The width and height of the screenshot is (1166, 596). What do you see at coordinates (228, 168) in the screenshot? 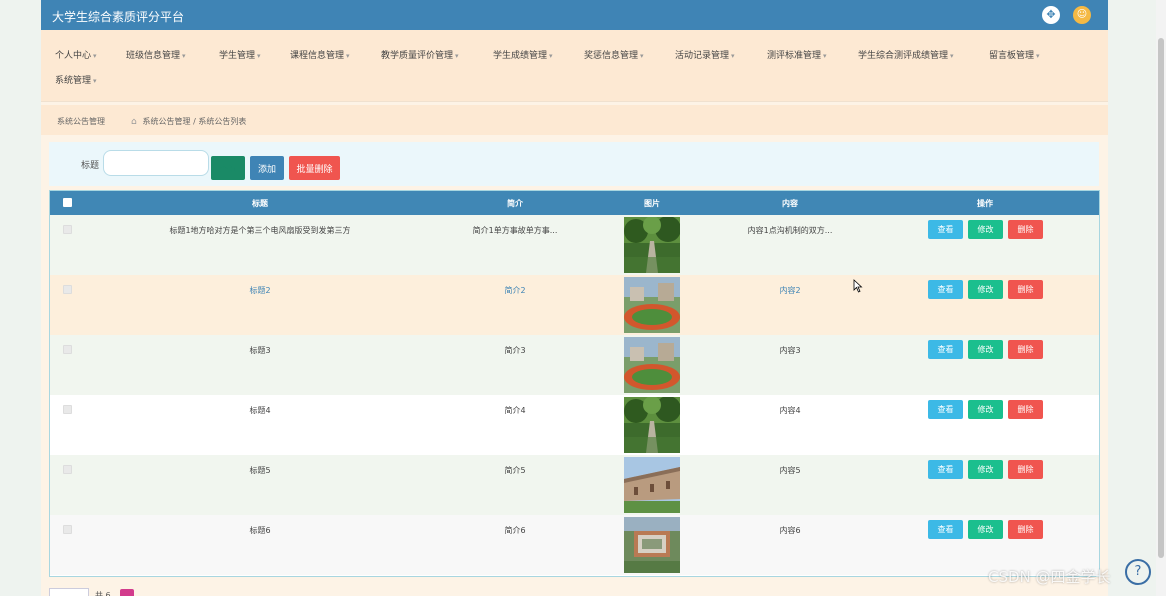
I see `search-button: 查询` at bounding box center [228, 168].